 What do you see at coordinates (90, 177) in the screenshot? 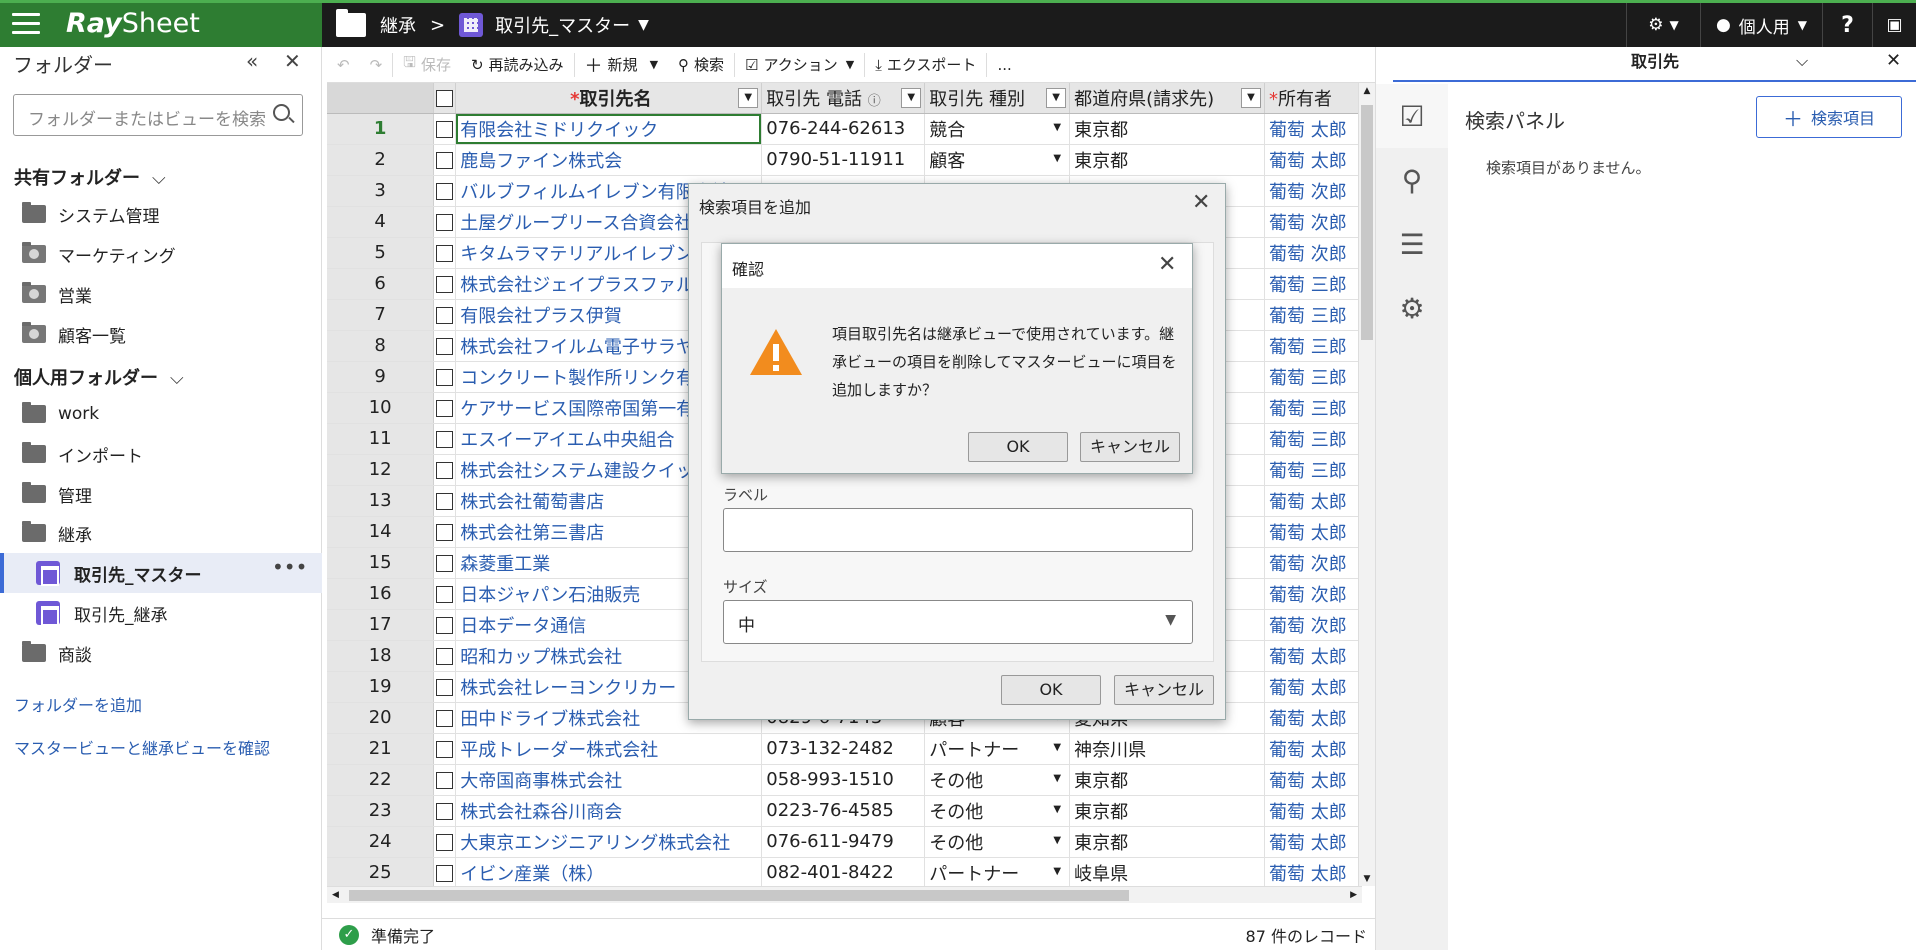
I see `shared-folders-header: 共有フォルダー ⌵` at bounding box center [90, 177].